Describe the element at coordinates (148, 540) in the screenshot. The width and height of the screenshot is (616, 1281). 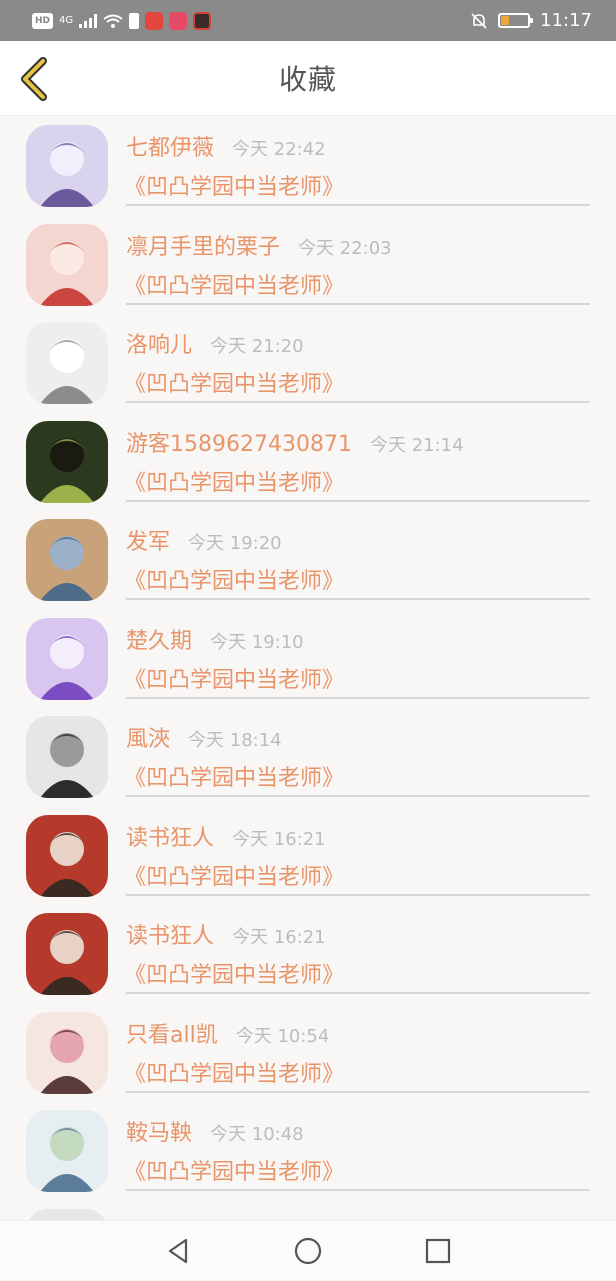
I see `user-name: 发军` at that location.